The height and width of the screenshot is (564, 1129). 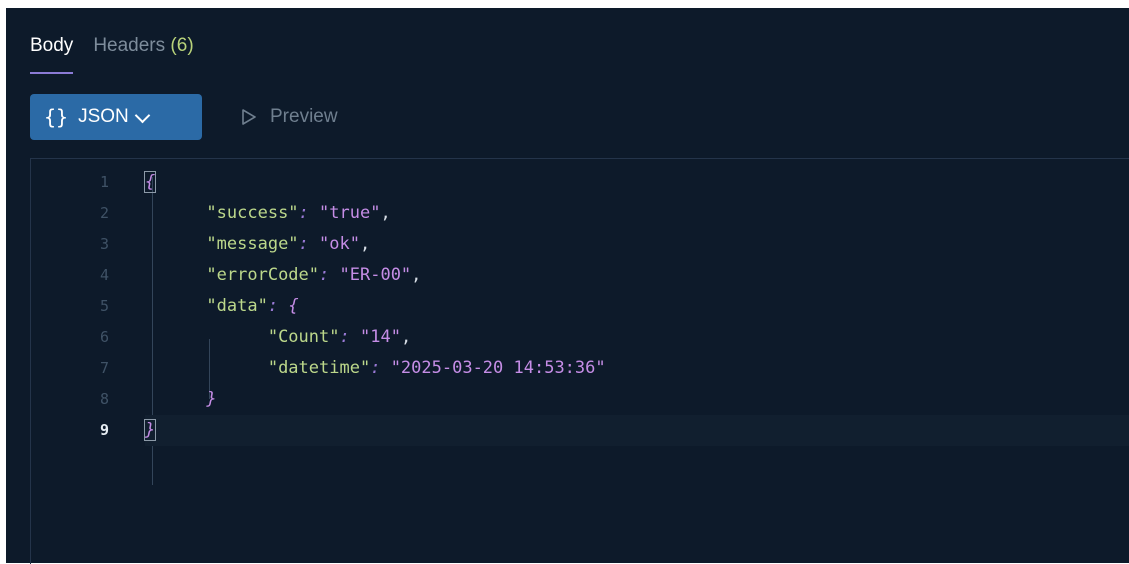 I want to click on line-number: 4, so click(x=104, y=275).